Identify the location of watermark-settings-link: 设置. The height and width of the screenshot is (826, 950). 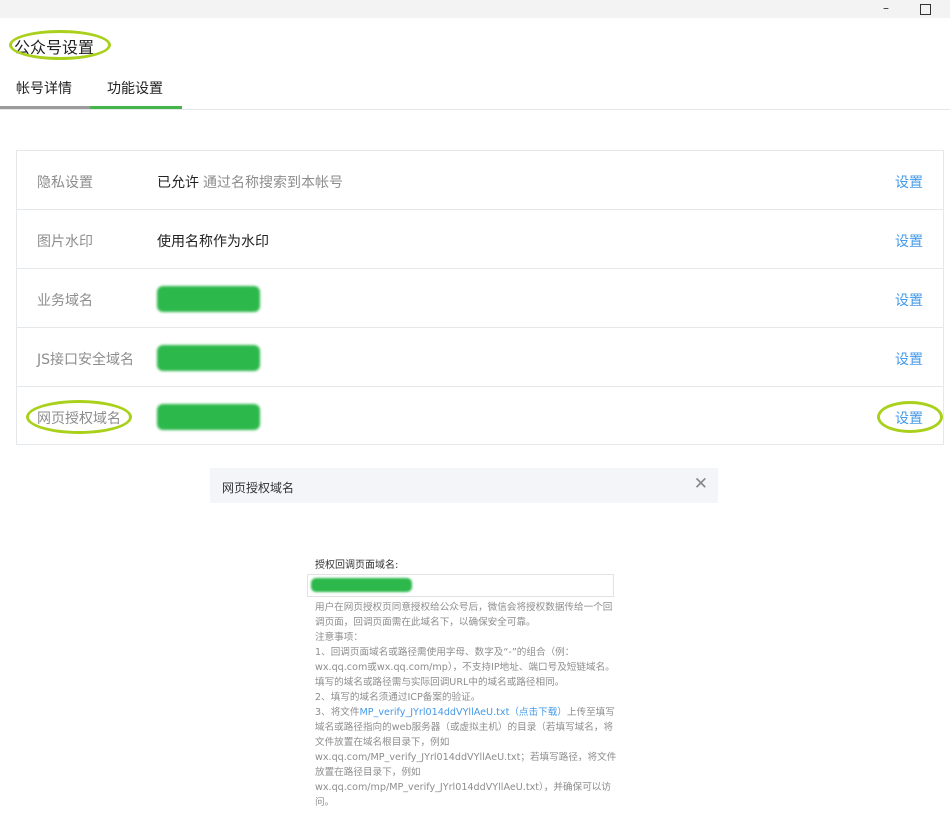
(909, 241).